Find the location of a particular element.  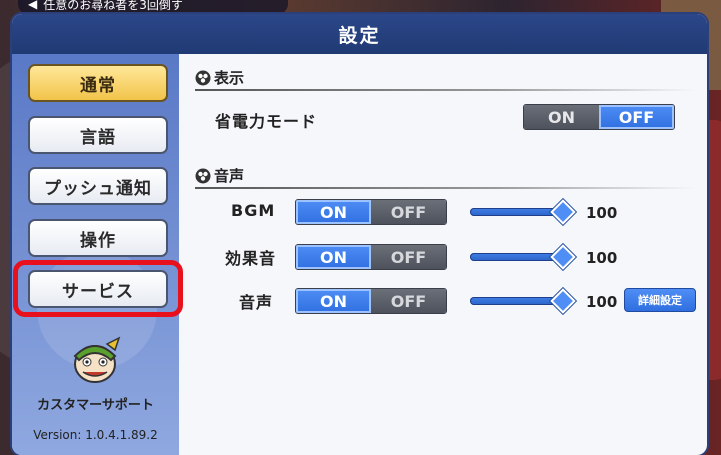

sfx-volume-value: 100 is located at coordinates (602, 258).